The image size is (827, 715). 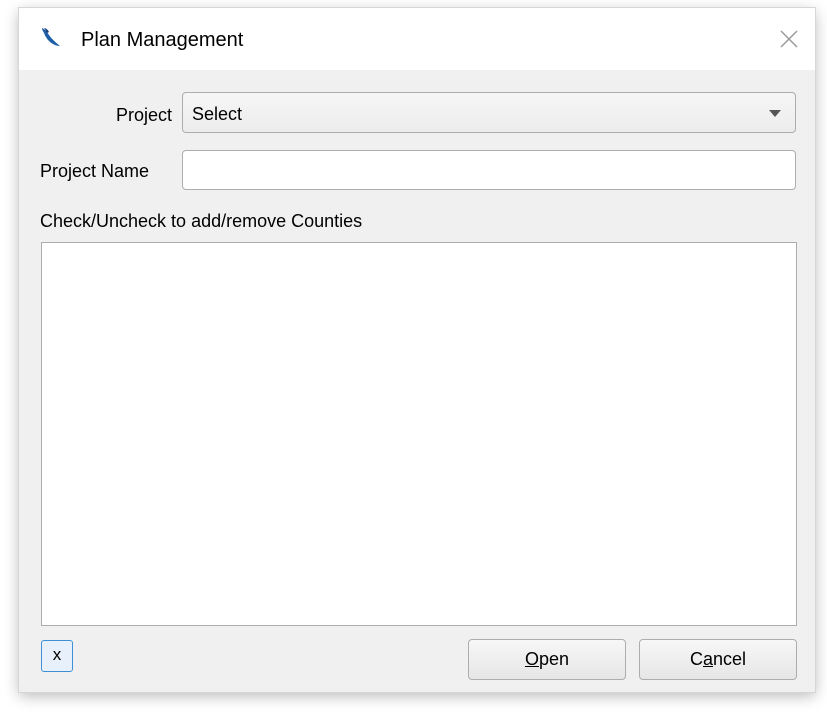 I want to click on open-mnemonic: O, so click(x=531, y=659).